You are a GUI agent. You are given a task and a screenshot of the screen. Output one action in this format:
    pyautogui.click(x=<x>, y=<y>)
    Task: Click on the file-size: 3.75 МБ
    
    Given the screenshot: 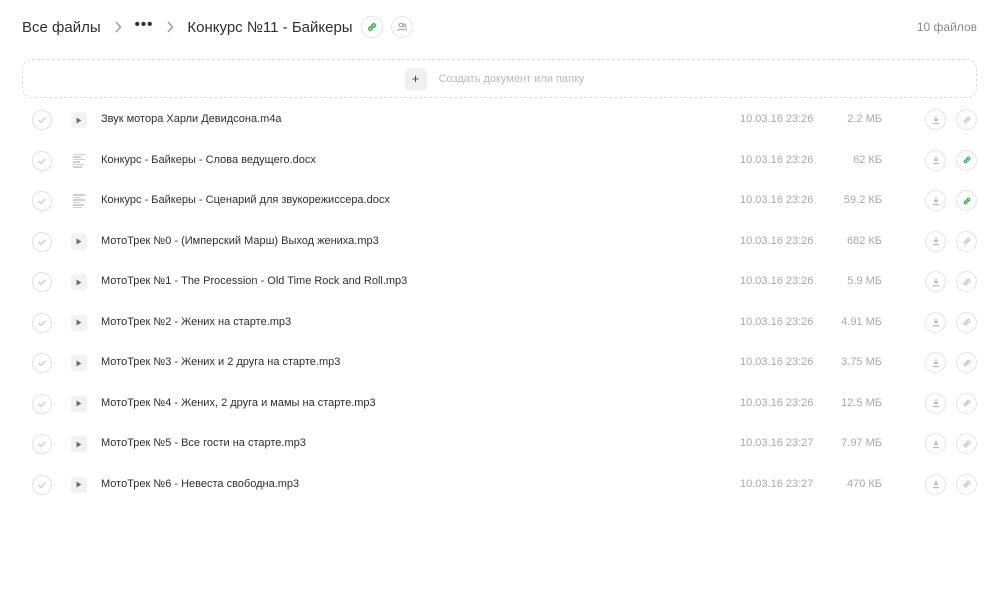 What is the action you would take?
    pyautogui.click(x=861, y=362)
    